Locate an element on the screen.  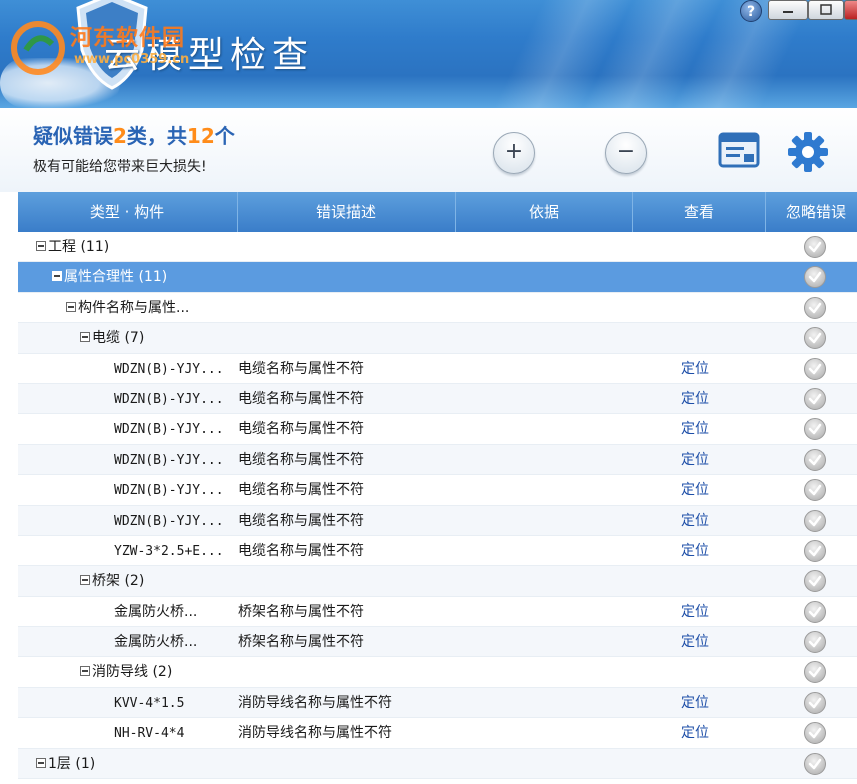
expand-all-button: + is located at coordinates (514, 153).